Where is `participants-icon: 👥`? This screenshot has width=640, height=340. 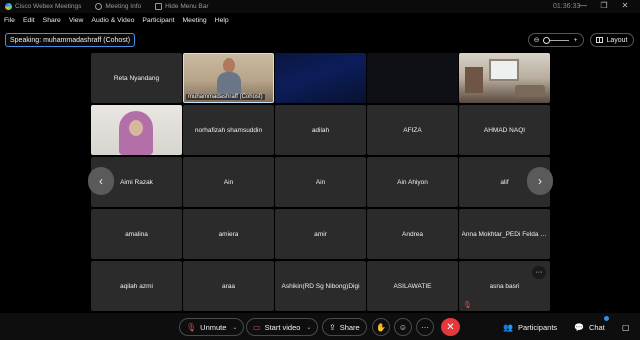 participants-icon: 👥 is located at coordinates (508, 327).